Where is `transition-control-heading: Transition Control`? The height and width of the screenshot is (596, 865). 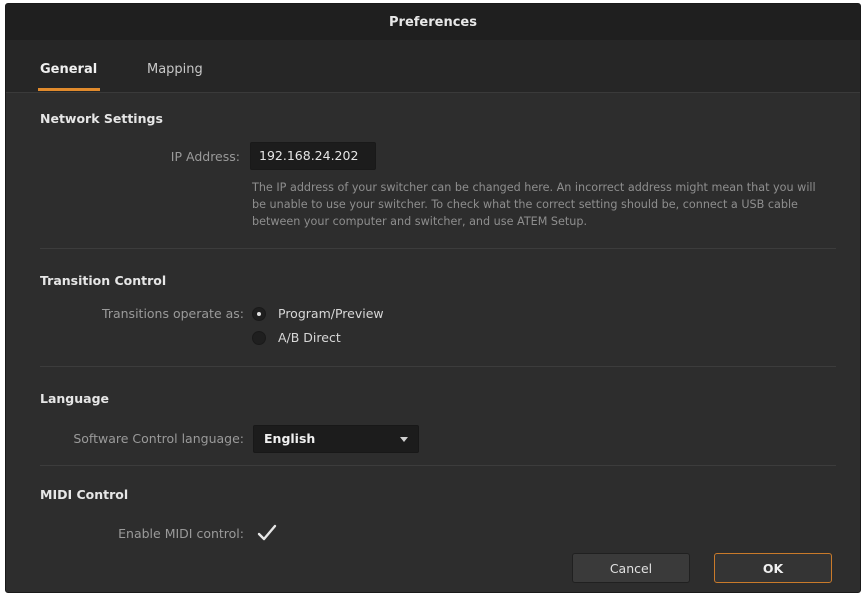
transition-control-heading: Transition Control is located at coordinates (103, 280).